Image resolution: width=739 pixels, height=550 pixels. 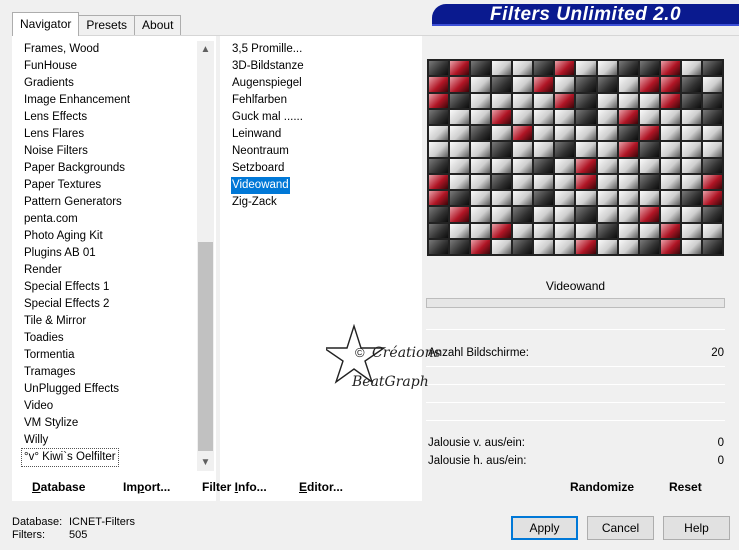 What do you see at coordinates (114, 338) in the screenshot?
I see `category-item: Toadies` at bounding box center [114, 338].